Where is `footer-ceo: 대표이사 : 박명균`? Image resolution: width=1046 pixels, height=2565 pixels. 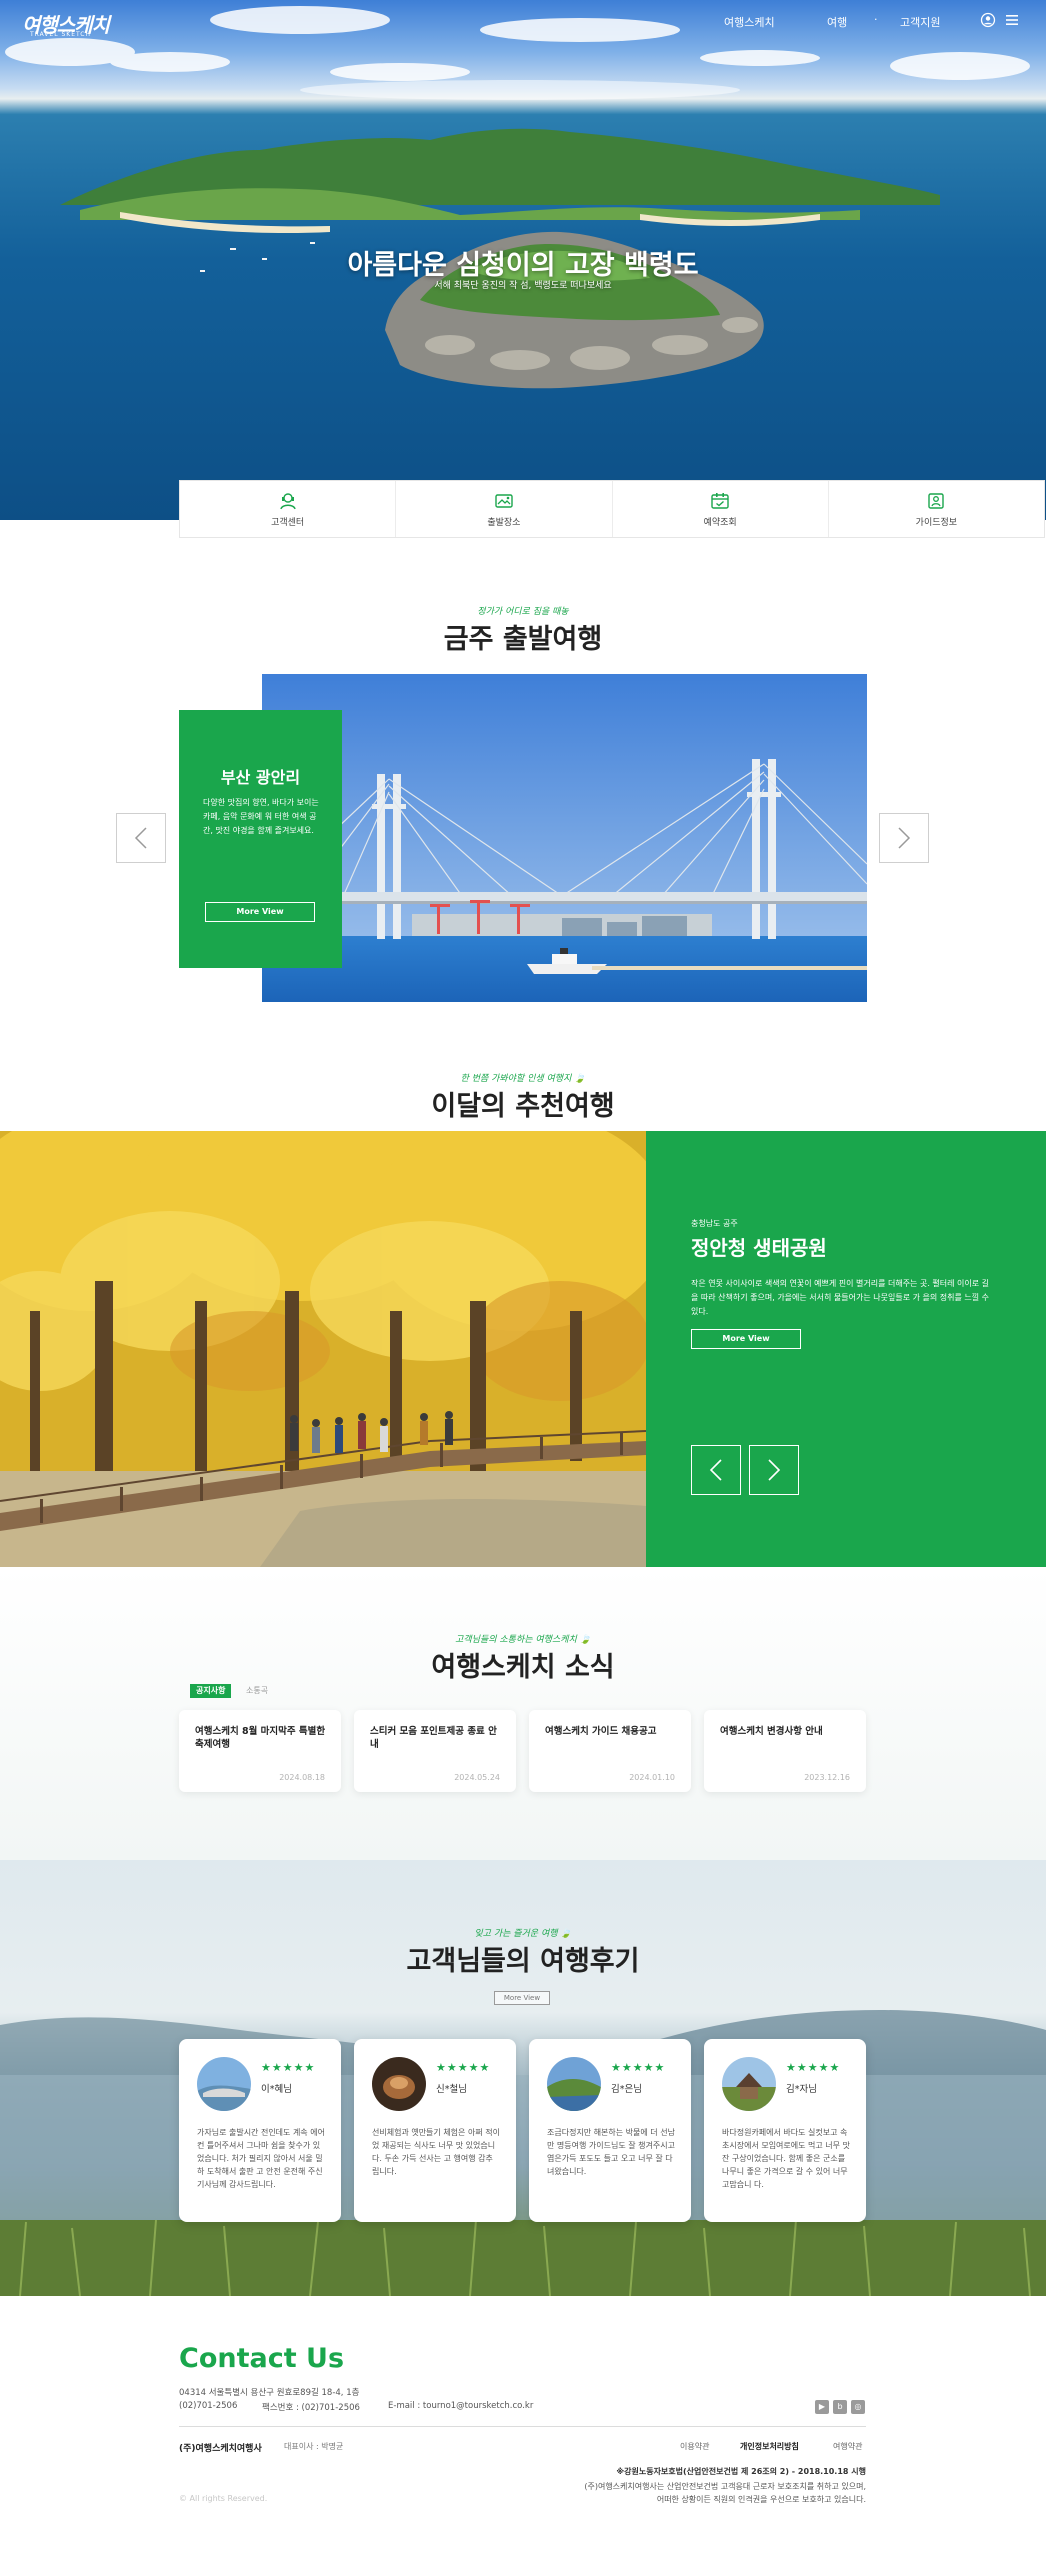
footer-ceo: 대표이사 : 박명균 is located at coordinates (314, 2446).